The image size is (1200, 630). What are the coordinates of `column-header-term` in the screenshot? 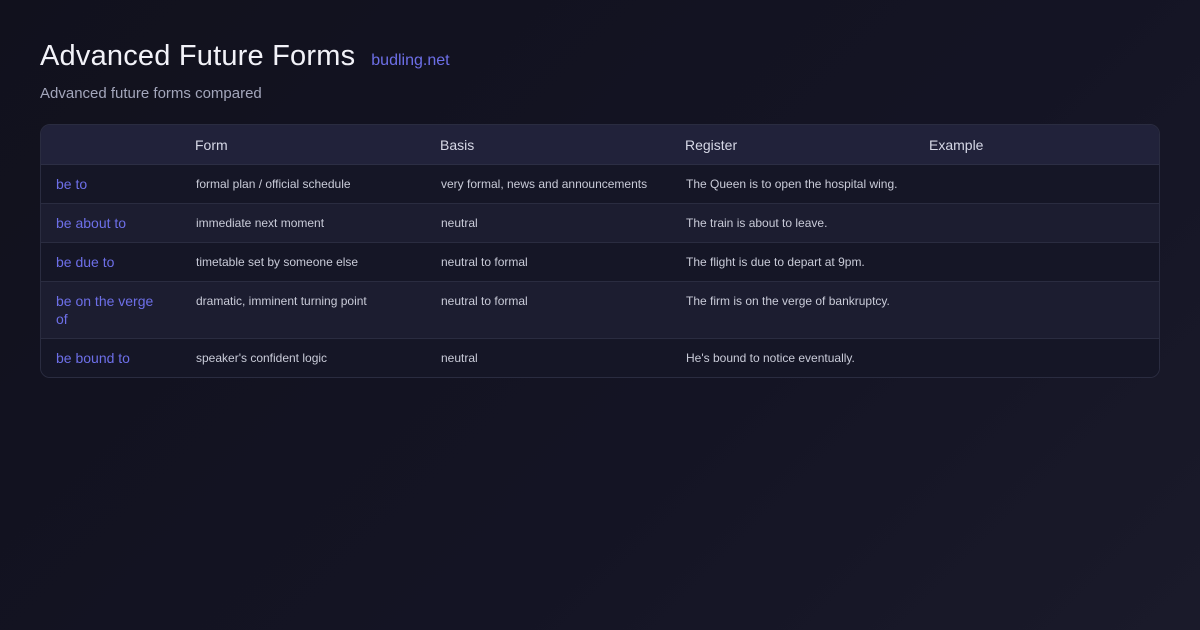 It's located at (111, 145).